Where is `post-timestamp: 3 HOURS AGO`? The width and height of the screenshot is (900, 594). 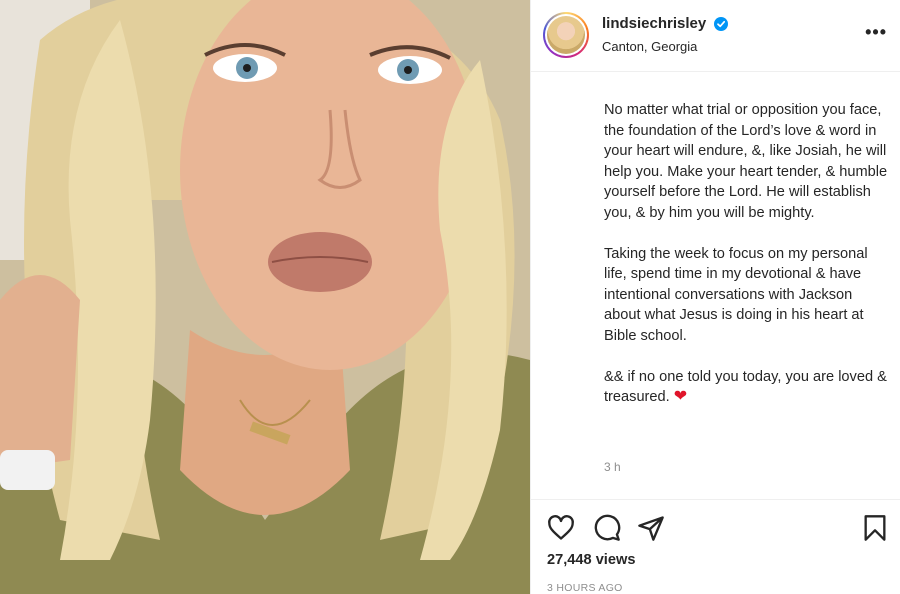 post-timestamp: 3 HOURS AGO is located at coordinates (585, 588).